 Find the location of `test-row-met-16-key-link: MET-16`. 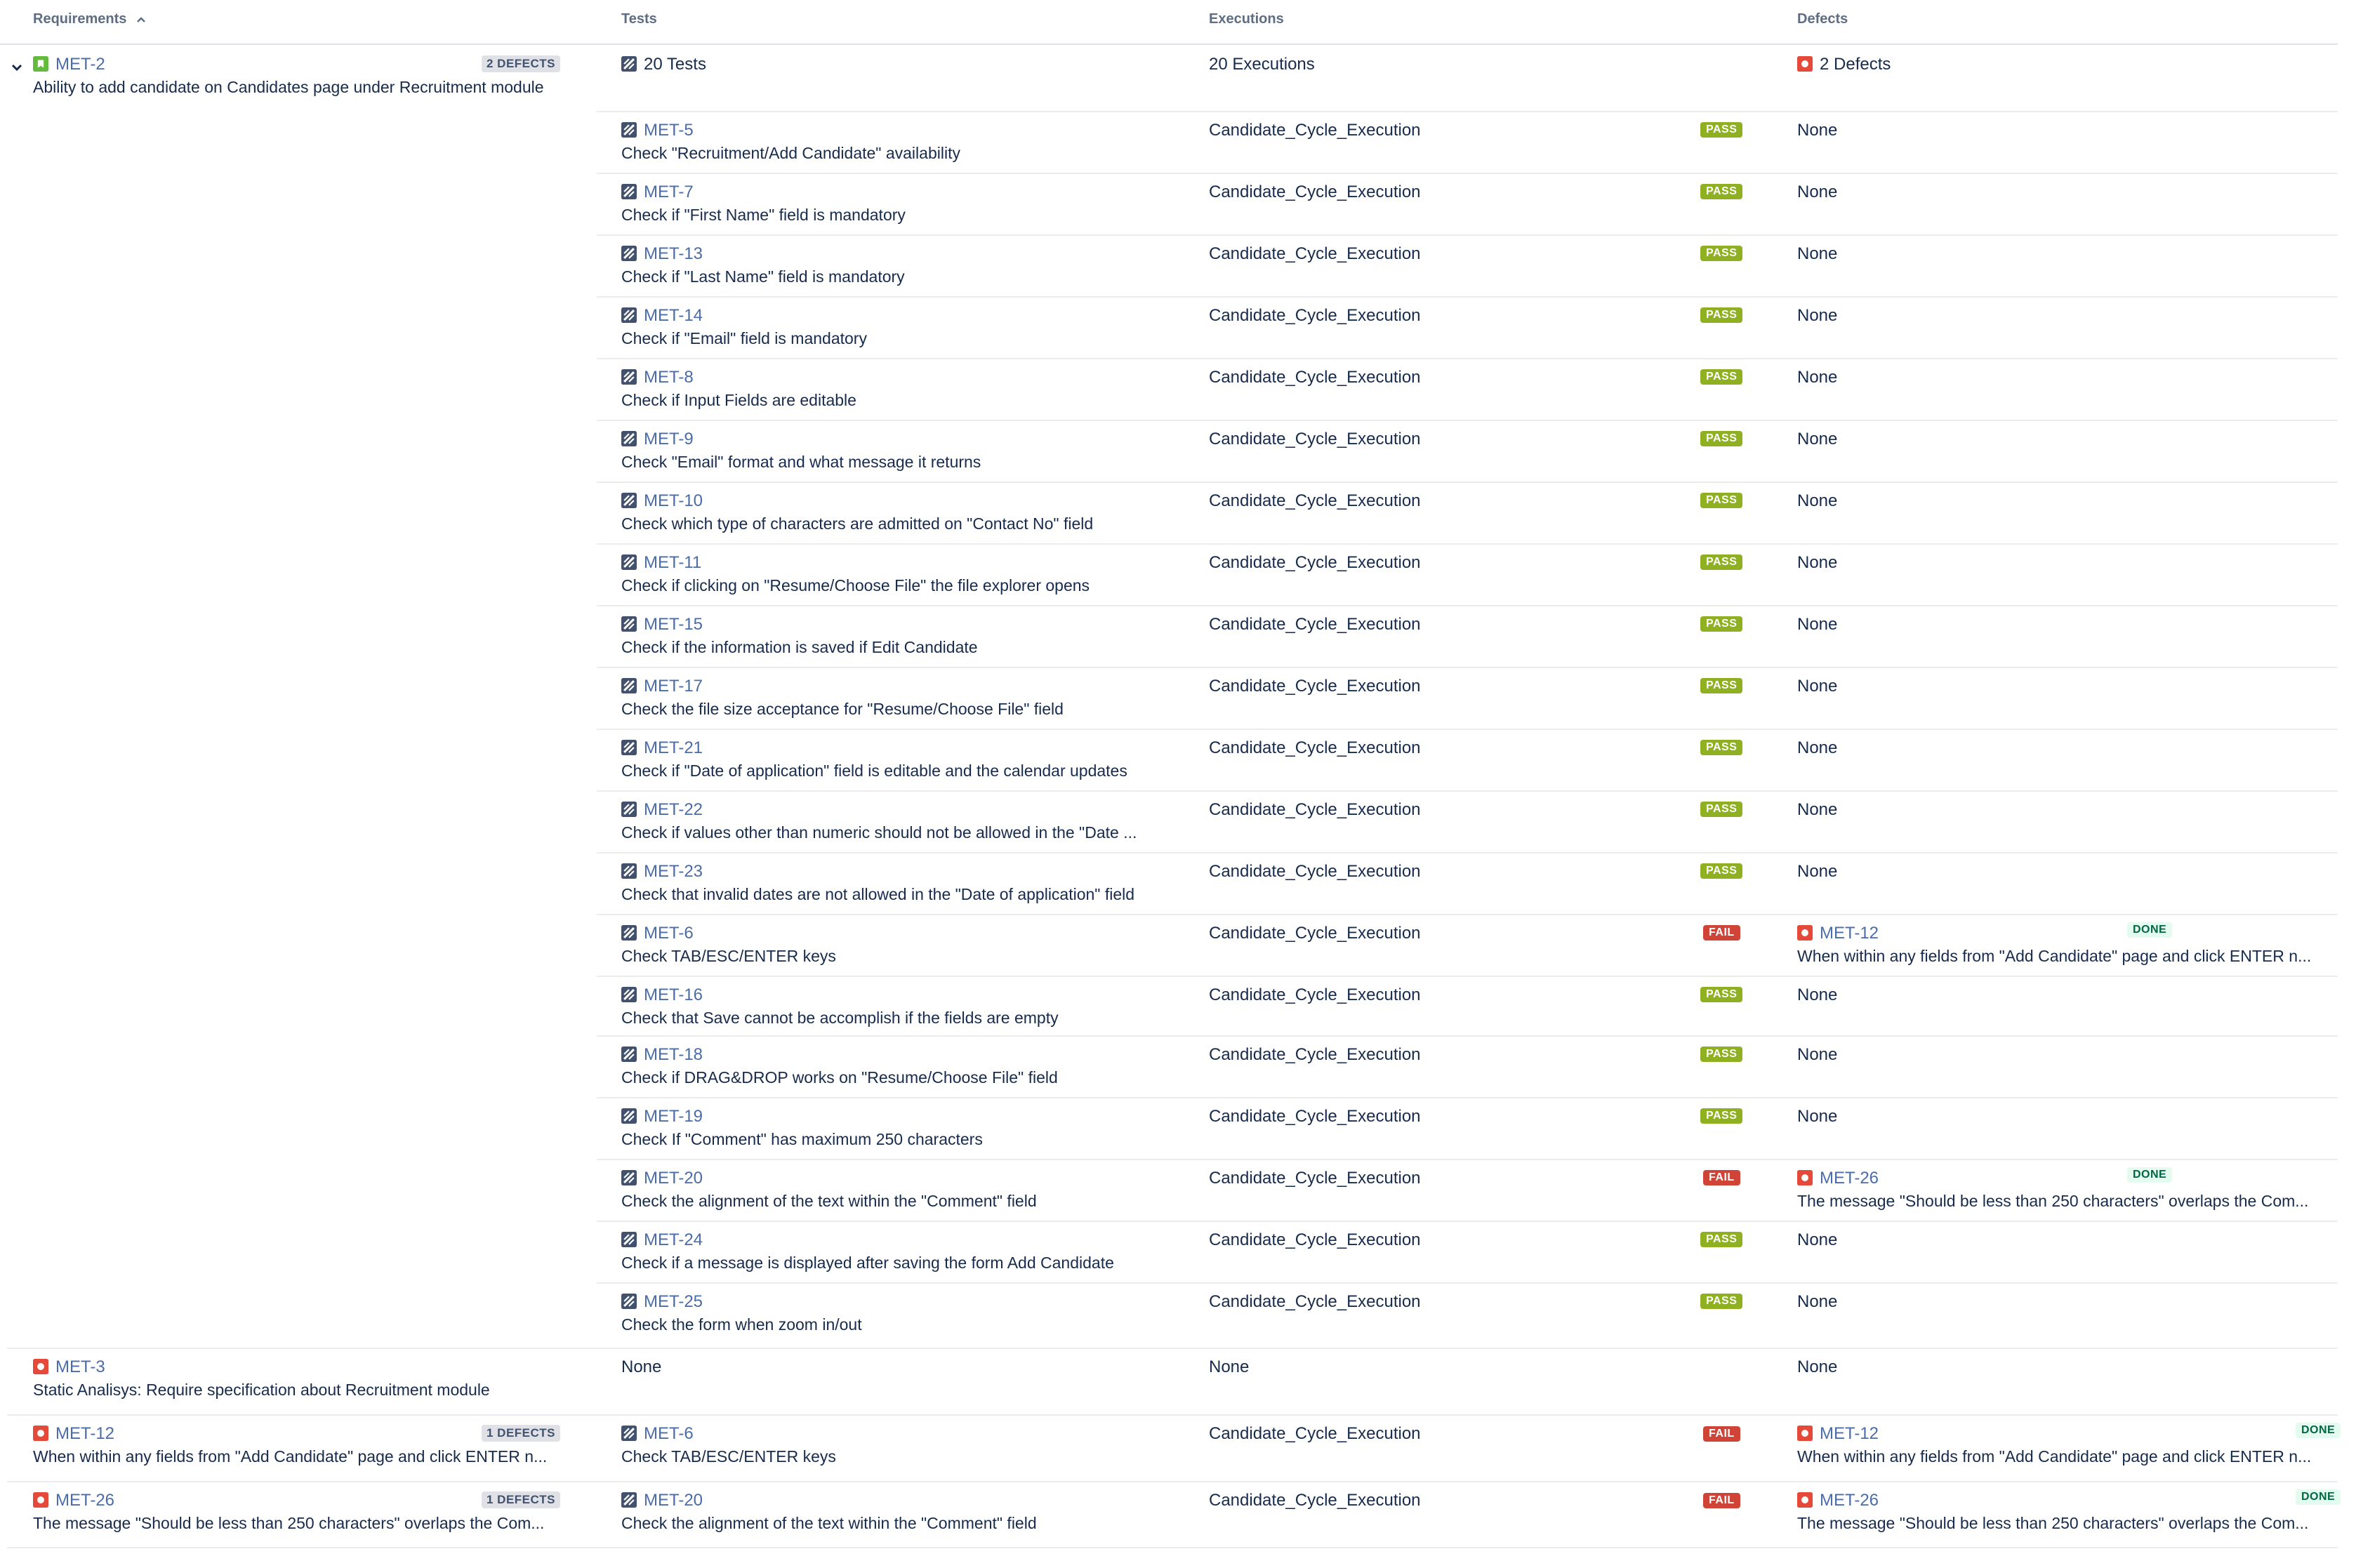

test-row-met-16-key-link: MET-16 is located at coordinates (673, 994).